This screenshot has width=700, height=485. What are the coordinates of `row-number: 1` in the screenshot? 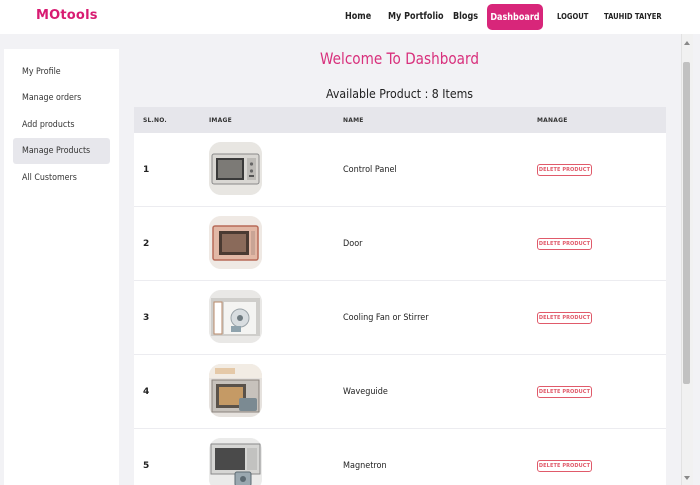 It's located at (146, 170).